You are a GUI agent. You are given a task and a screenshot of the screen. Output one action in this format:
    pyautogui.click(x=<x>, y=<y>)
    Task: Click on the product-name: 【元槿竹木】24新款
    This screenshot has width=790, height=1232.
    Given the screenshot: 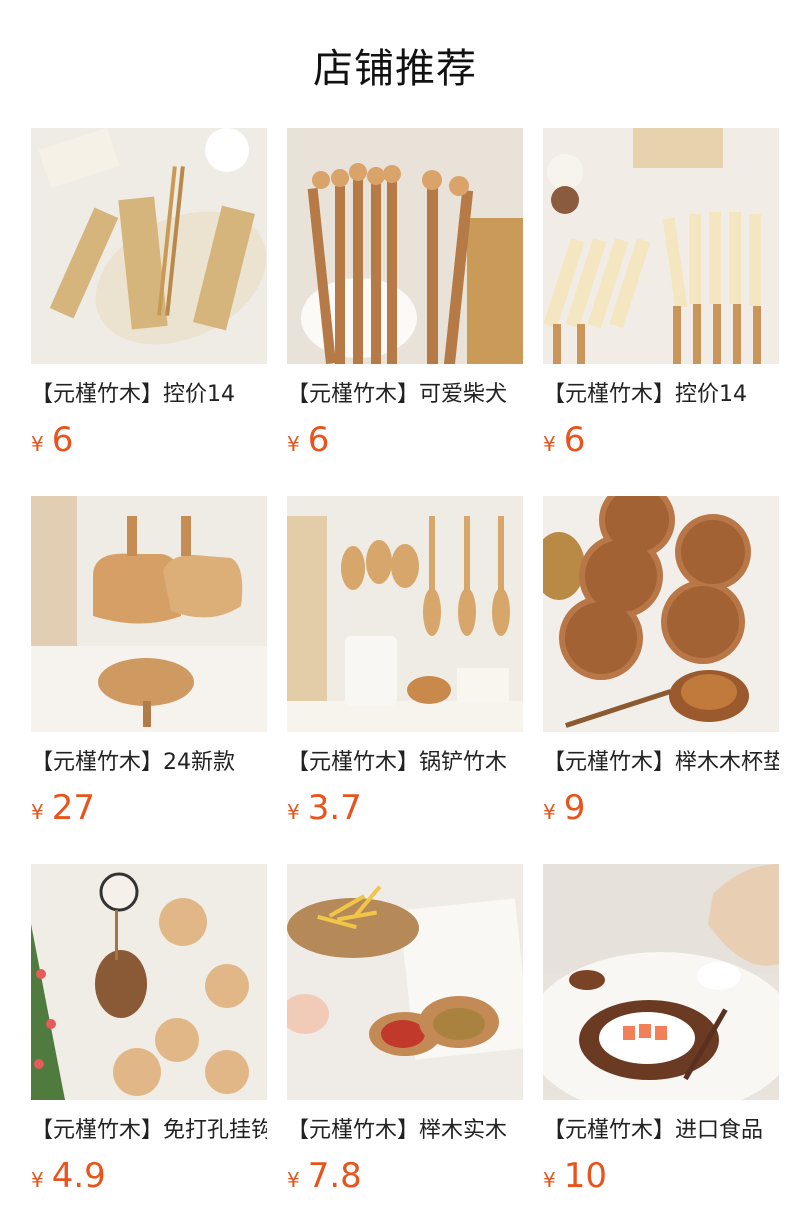 What is the action you would take?
    pyautogui.click(x=149, y=763)
    